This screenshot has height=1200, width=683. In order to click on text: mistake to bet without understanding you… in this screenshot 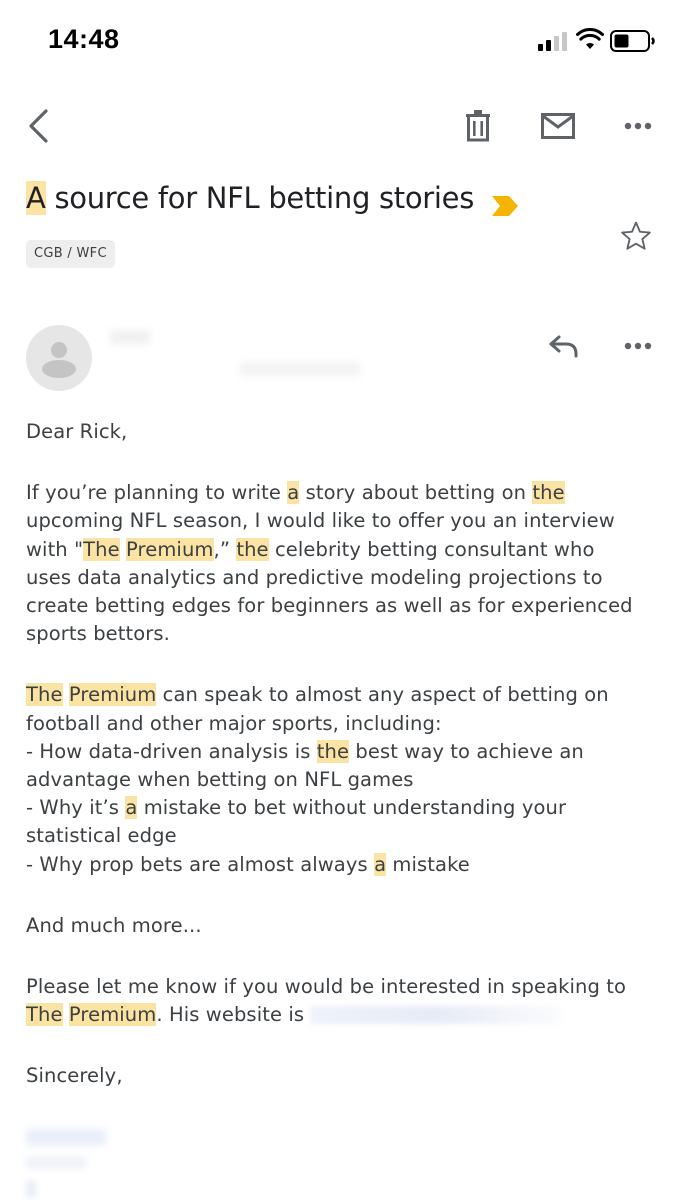, I will do `click(352, 808)`.